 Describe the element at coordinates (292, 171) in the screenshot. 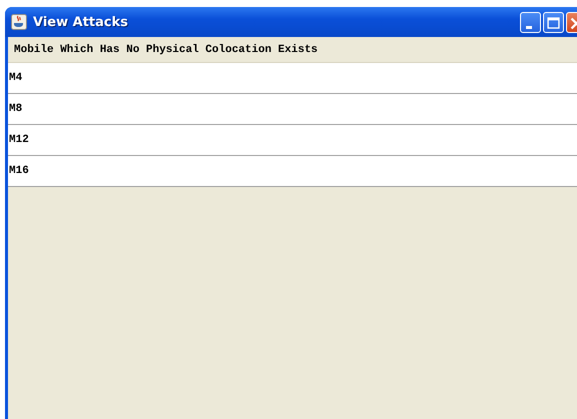

I see `list-item: M16` at that location.